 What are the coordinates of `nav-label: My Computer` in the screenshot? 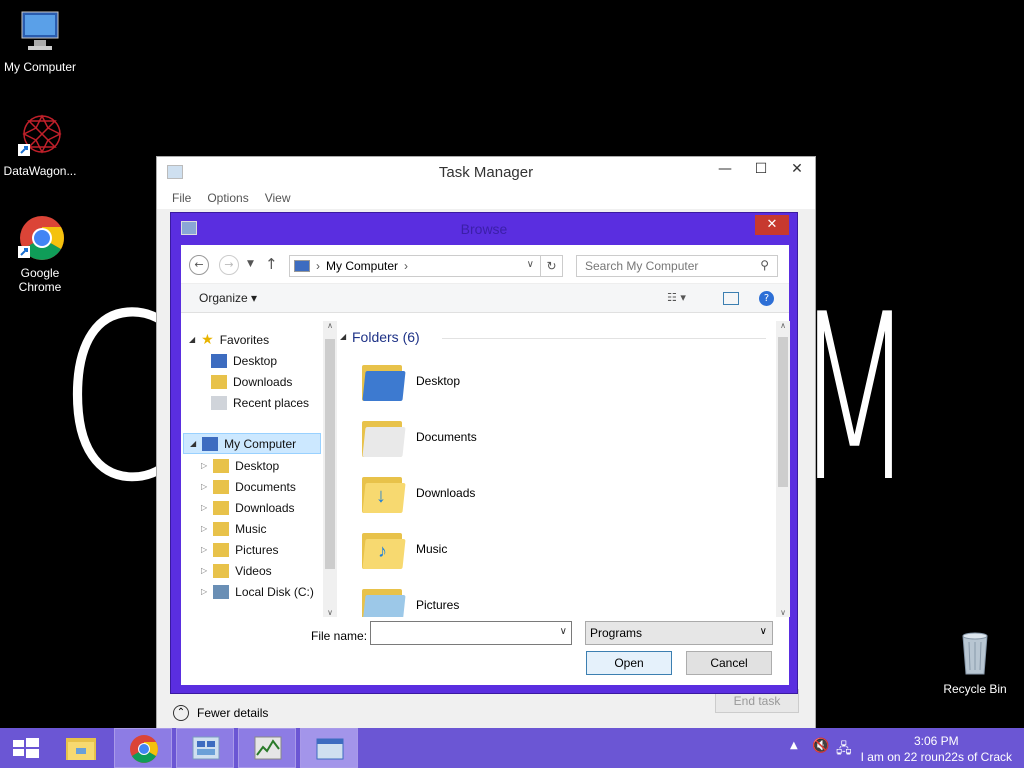 It's located at (260, 443).